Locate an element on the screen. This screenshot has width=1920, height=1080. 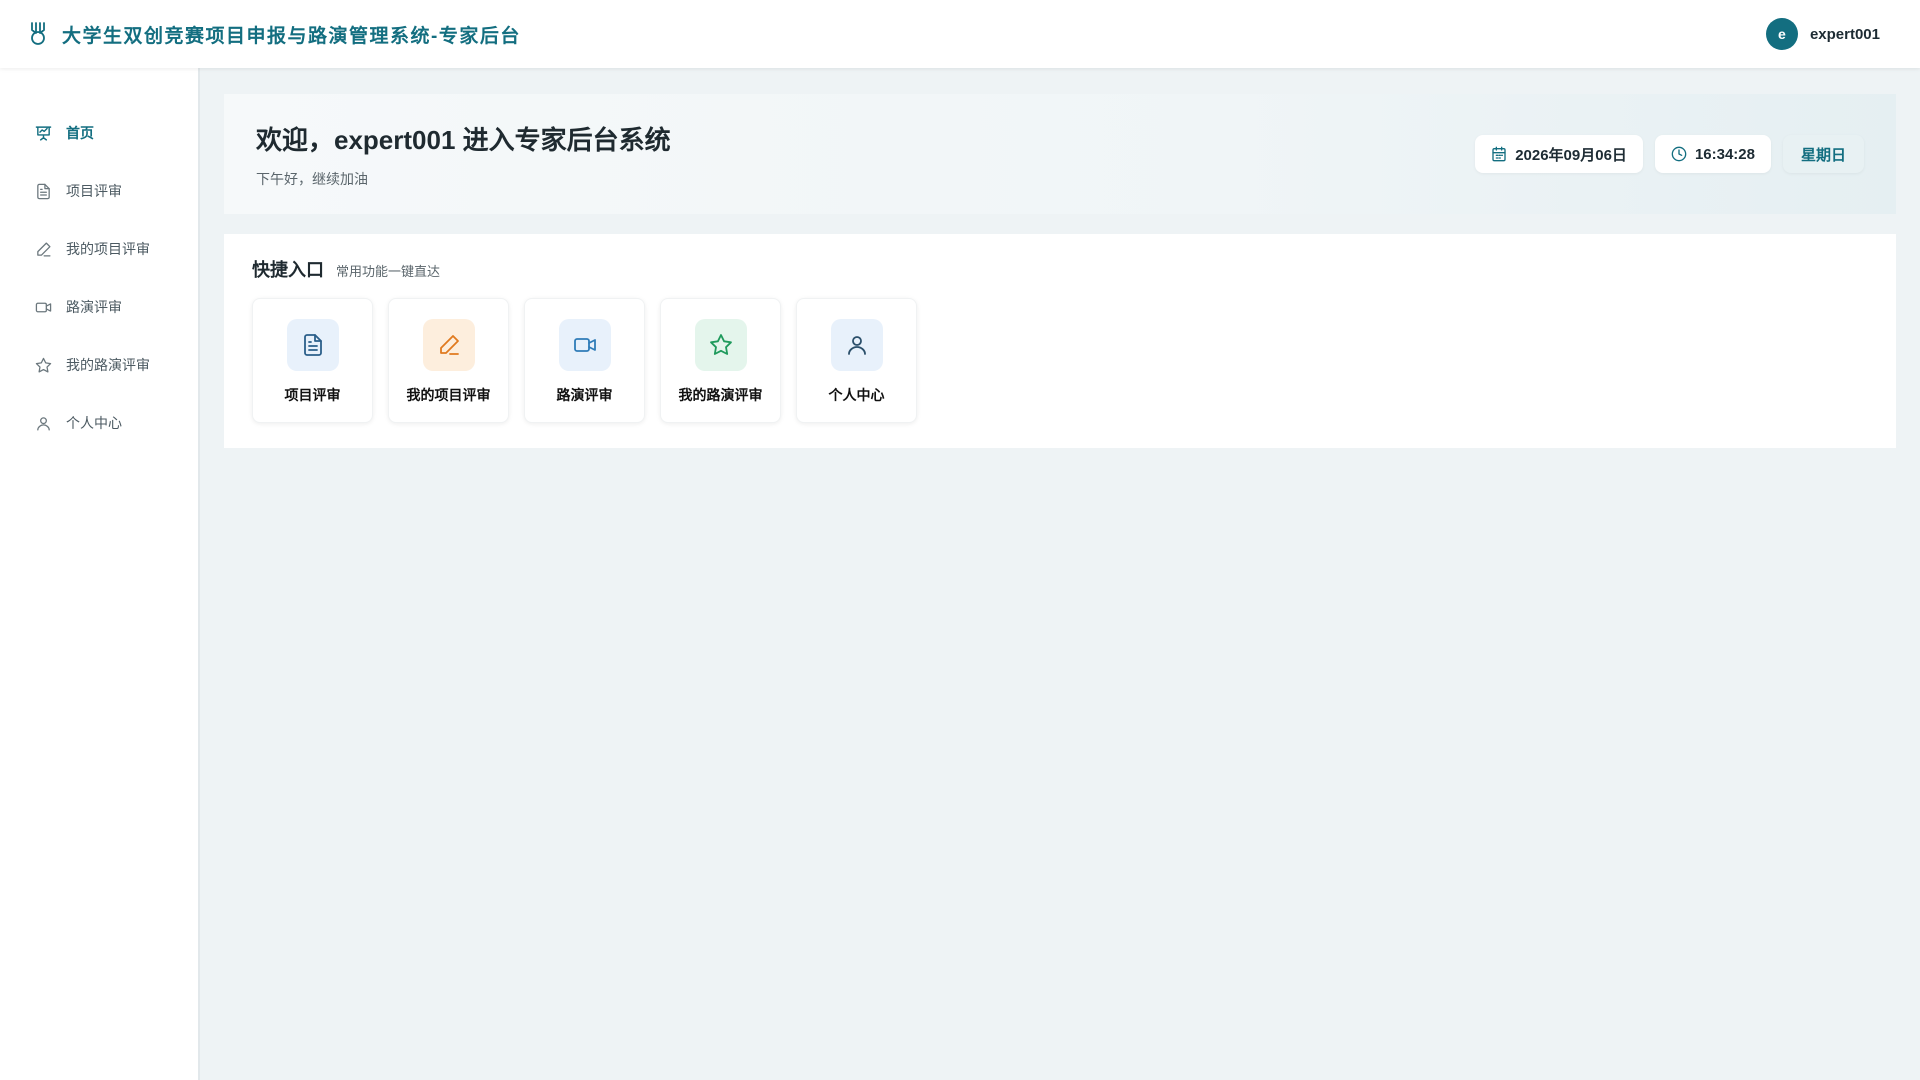
quick-card-label: 我的路演评审 is located at coordinates (720, 395).